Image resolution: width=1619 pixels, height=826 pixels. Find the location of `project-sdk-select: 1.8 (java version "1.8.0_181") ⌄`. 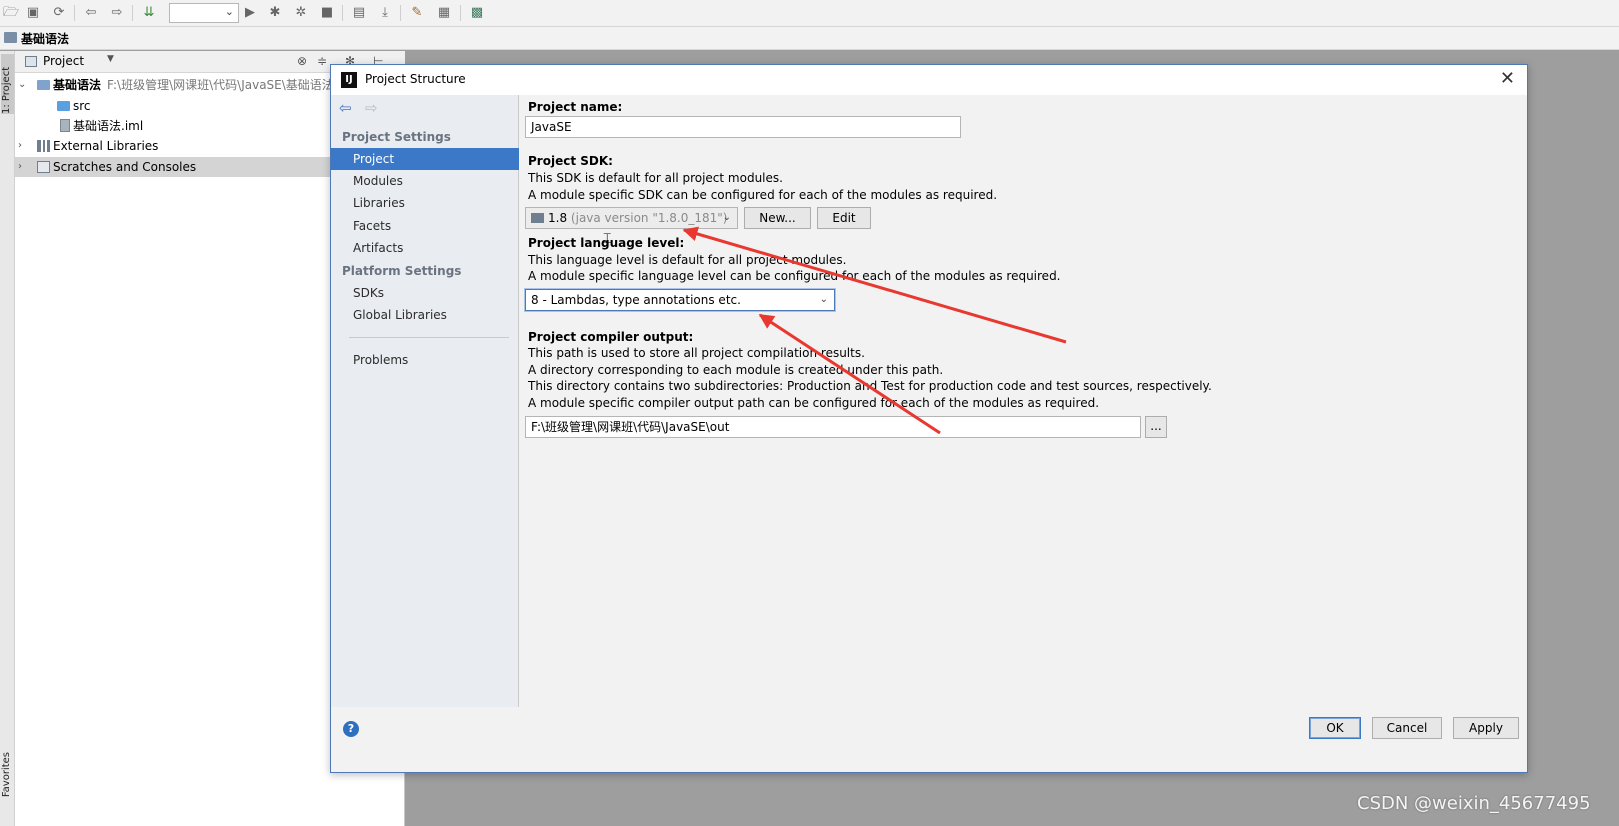

project-sdk-select: 1.8 (java version "1.8.0_181") ⌄ is located at coordinates (631, 218).